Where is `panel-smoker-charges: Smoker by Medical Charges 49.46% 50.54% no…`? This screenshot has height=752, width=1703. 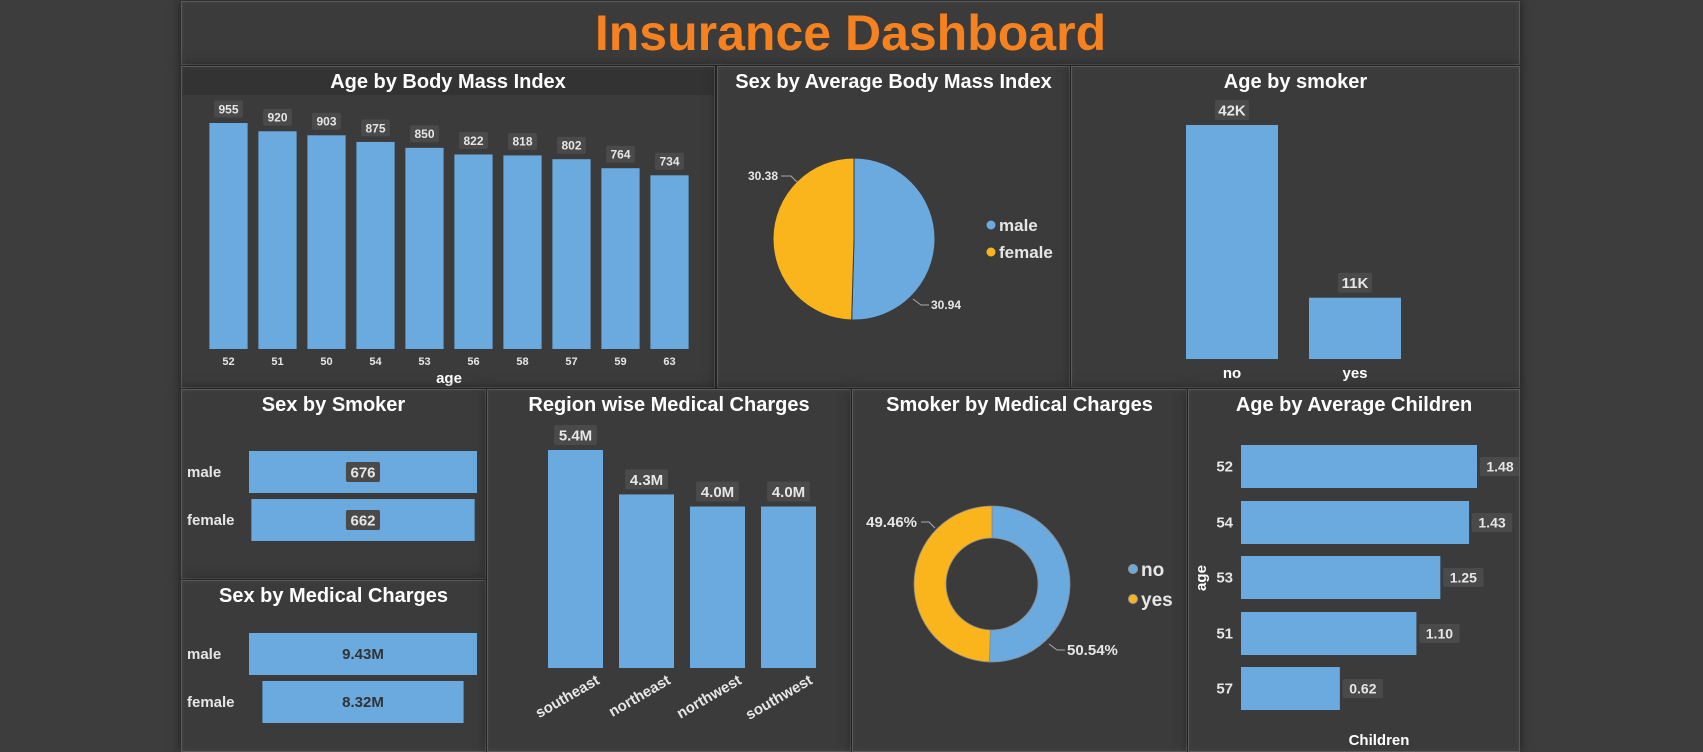
panel-smoker-charges: Smoker by Medical Charges 49.46% 50.54% no… is located at coordinates (1019, 570).